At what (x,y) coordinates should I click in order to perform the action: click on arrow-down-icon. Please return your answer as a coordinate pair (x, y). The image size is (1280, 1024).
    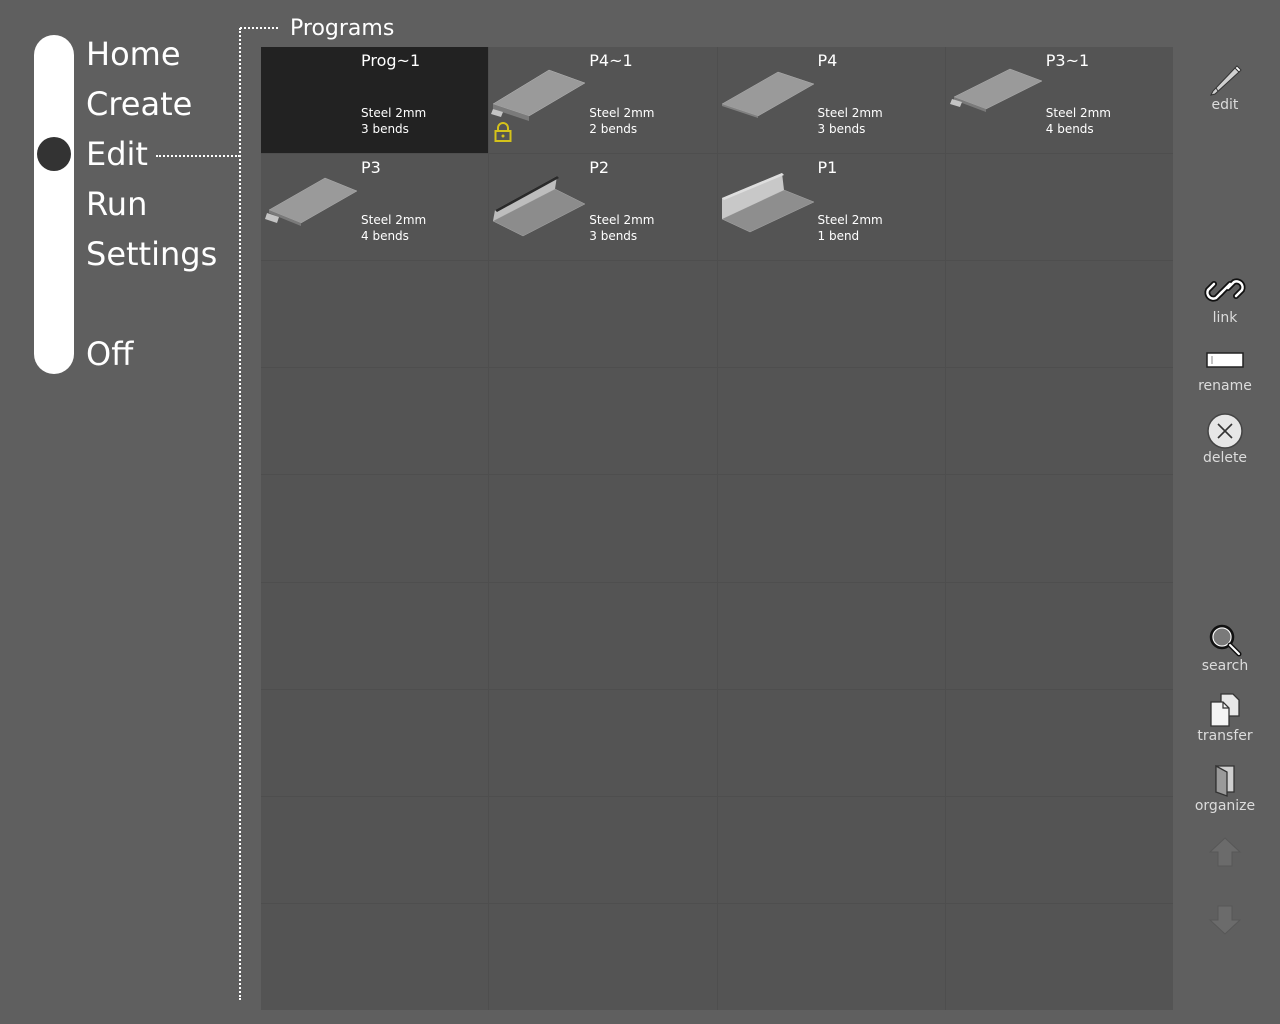
    Looking at the image, I should click on (1225, 920).